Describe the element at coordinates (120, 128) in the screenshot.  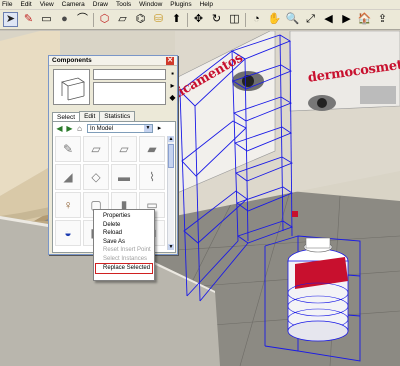
I see `location-select: In Model ▼` at that location.